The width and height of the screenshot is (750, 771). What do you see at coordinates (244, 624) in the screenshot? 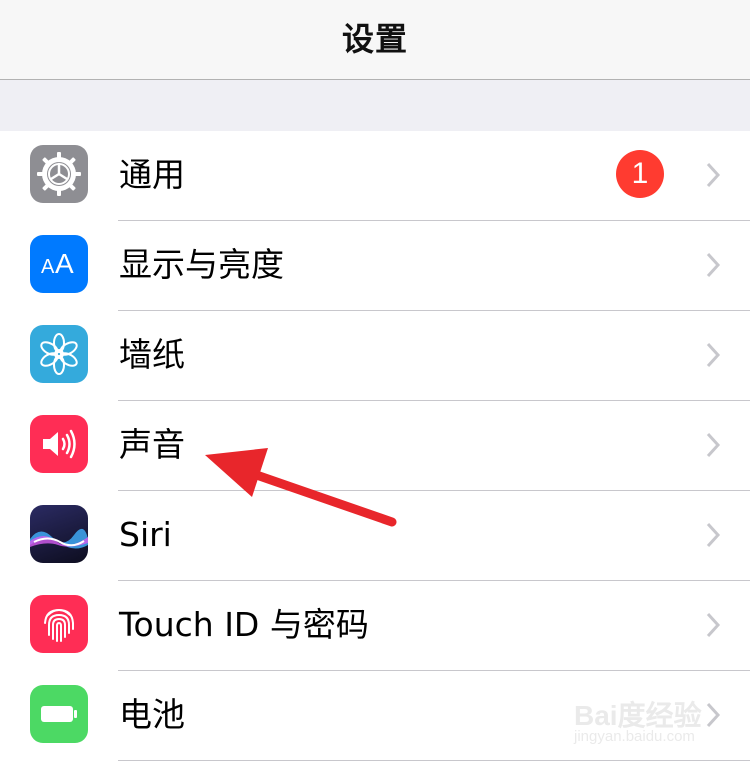
I see `settings-row-label: Touch ID 与密码` at bounding box center [244, 624].